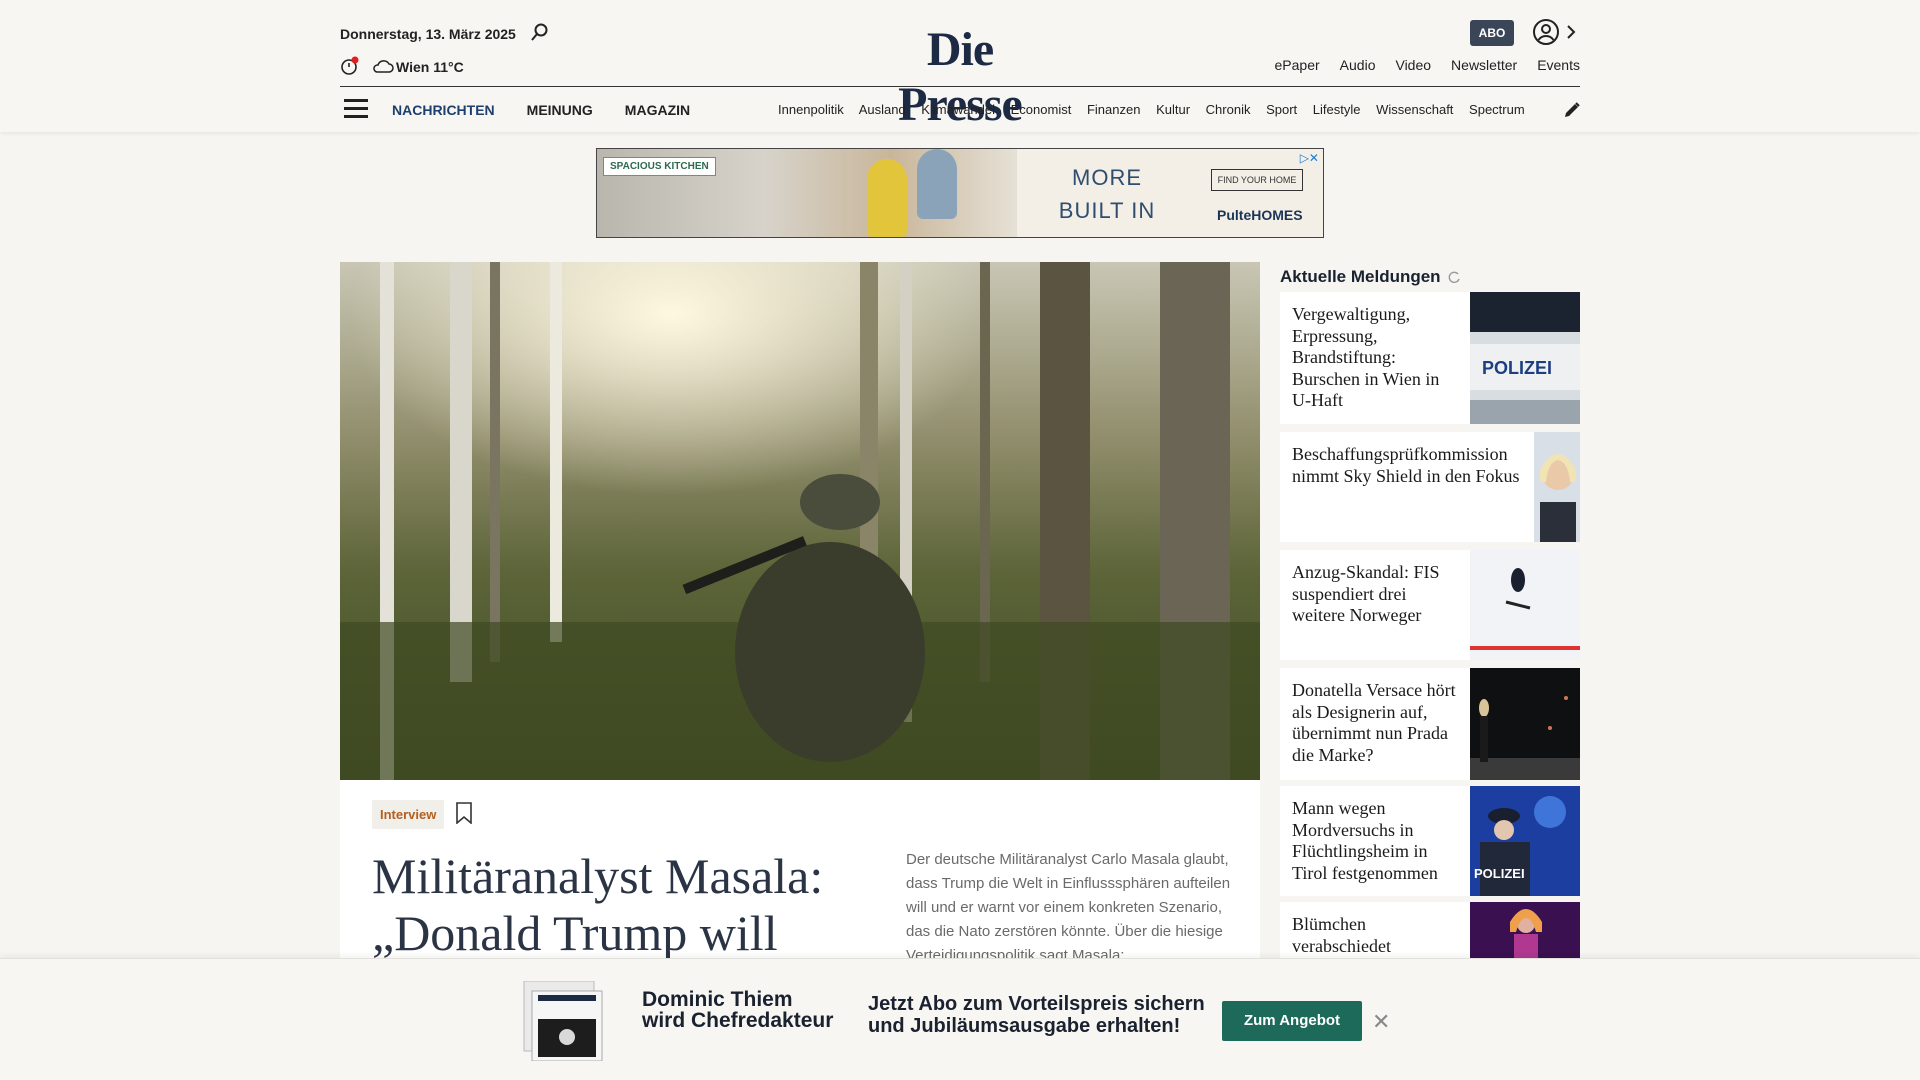 This screenshot has width=1920, height=1080. Describe the element at coordinates (408, 814) in the screenshot. I see `article-category-tag: Interview` at that location.